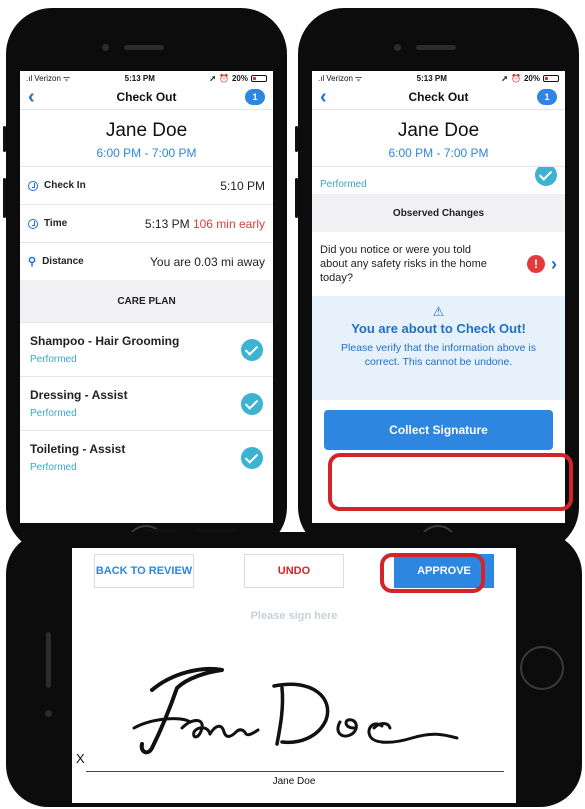  What do you see at coordinates (536, 264) in the screenshot?
I see `alert-icon: !` at bounding box center [536, 264].